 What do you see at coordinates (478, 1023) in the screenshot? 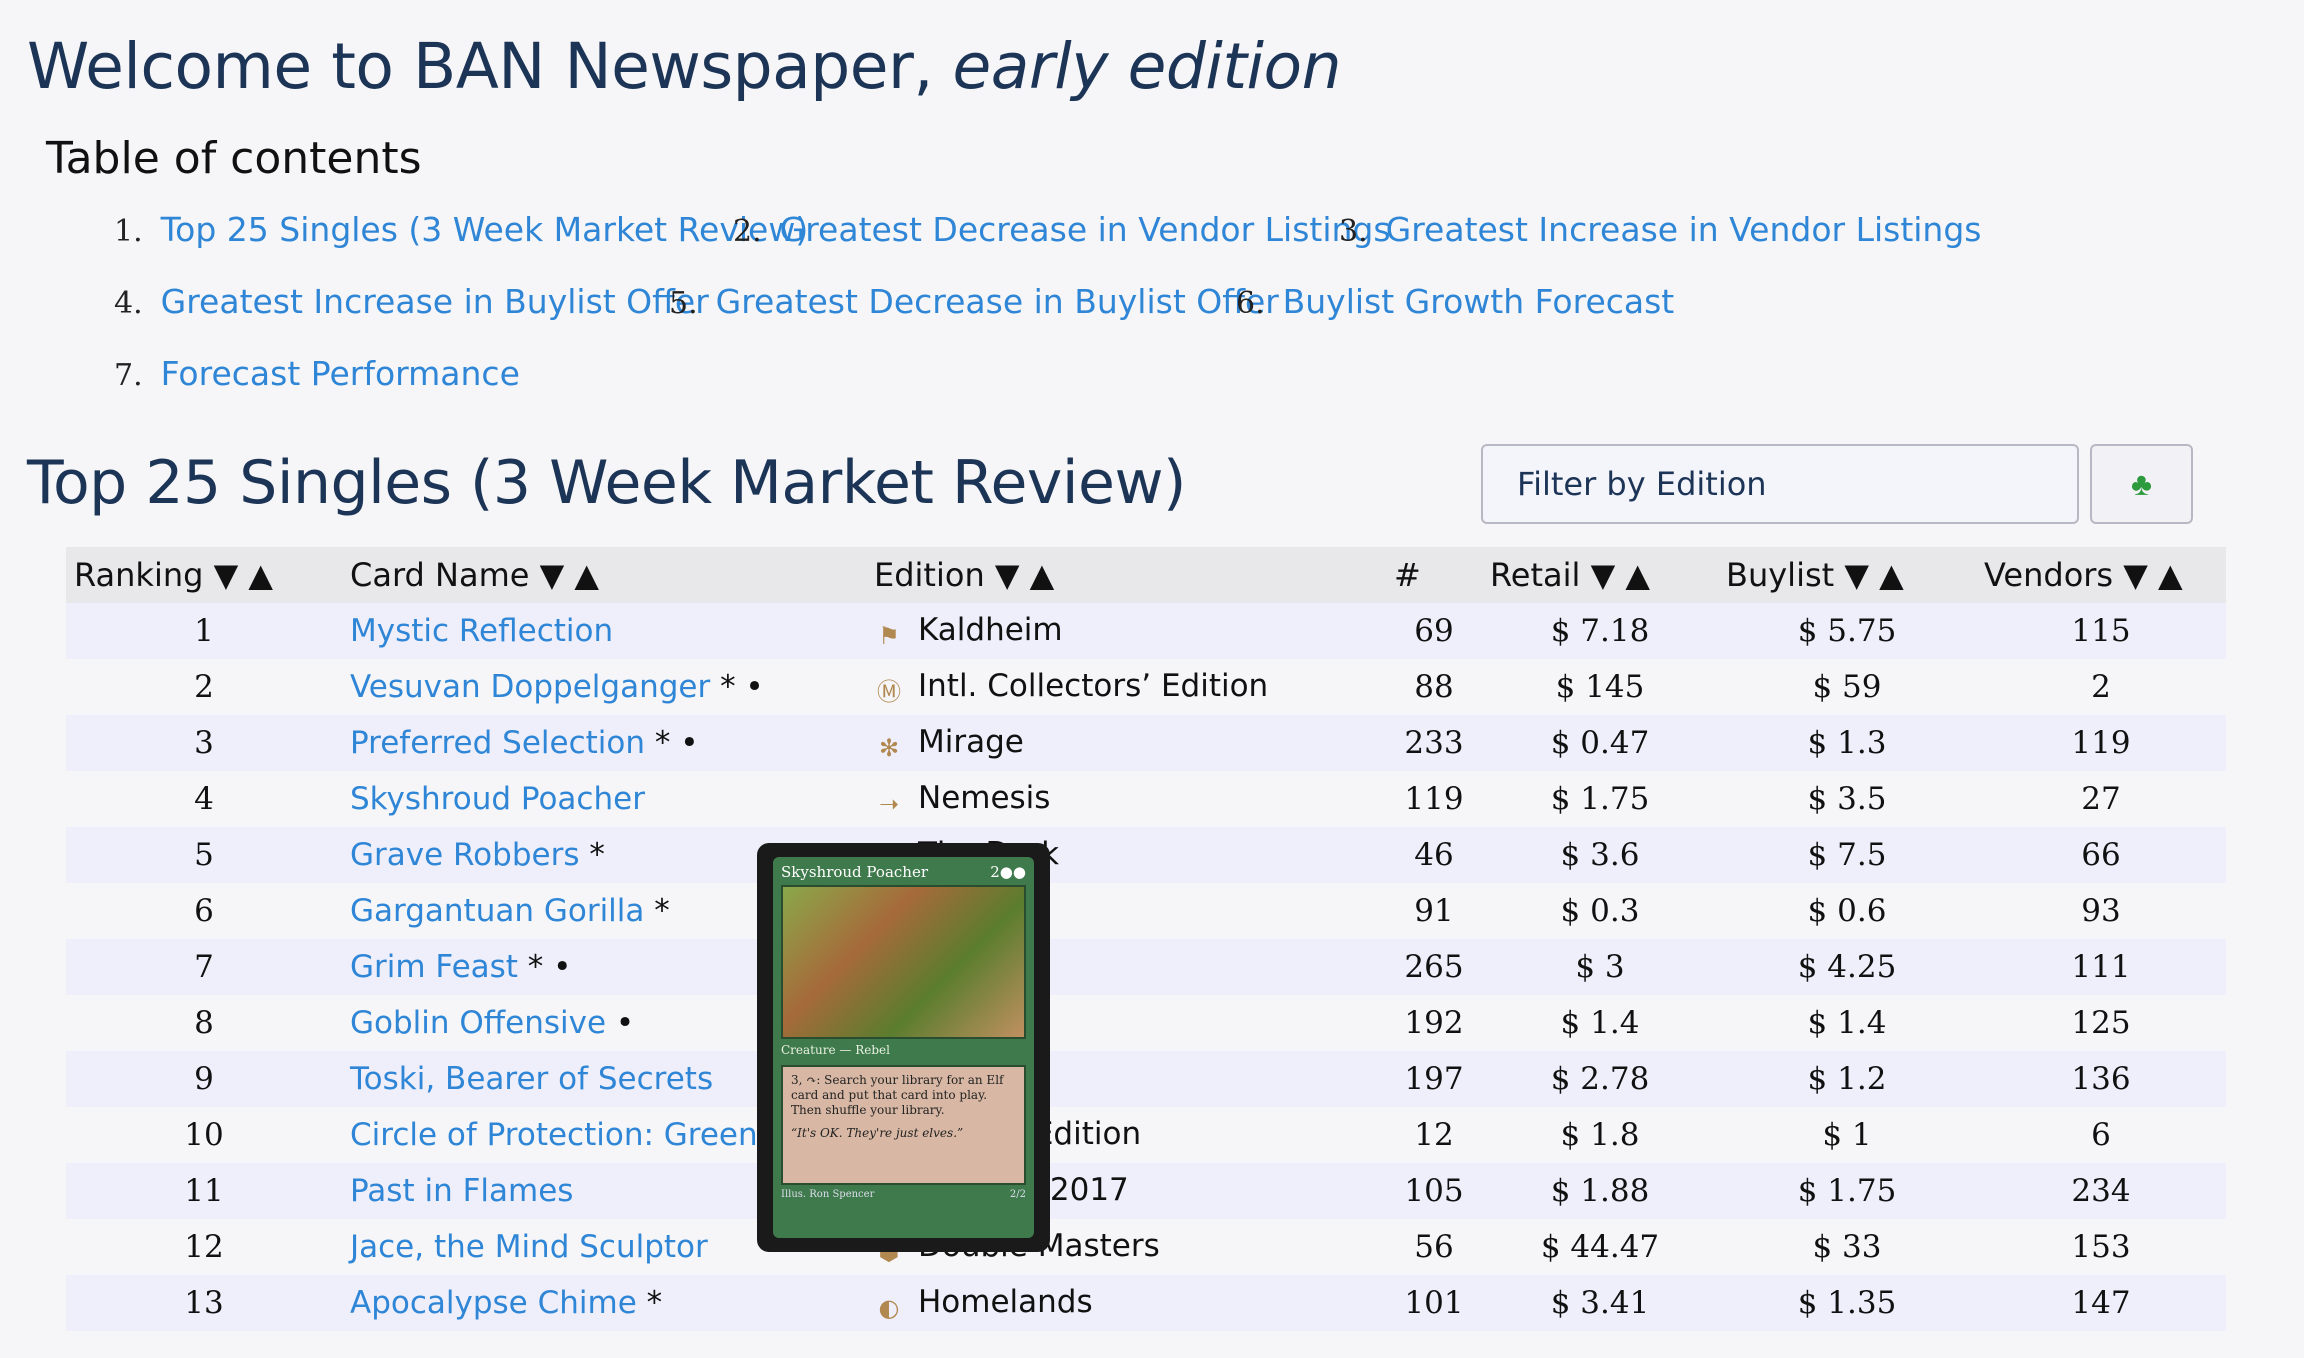
I see `card-name-link: Goblin Offensive` at bounding box center [478, 1023].